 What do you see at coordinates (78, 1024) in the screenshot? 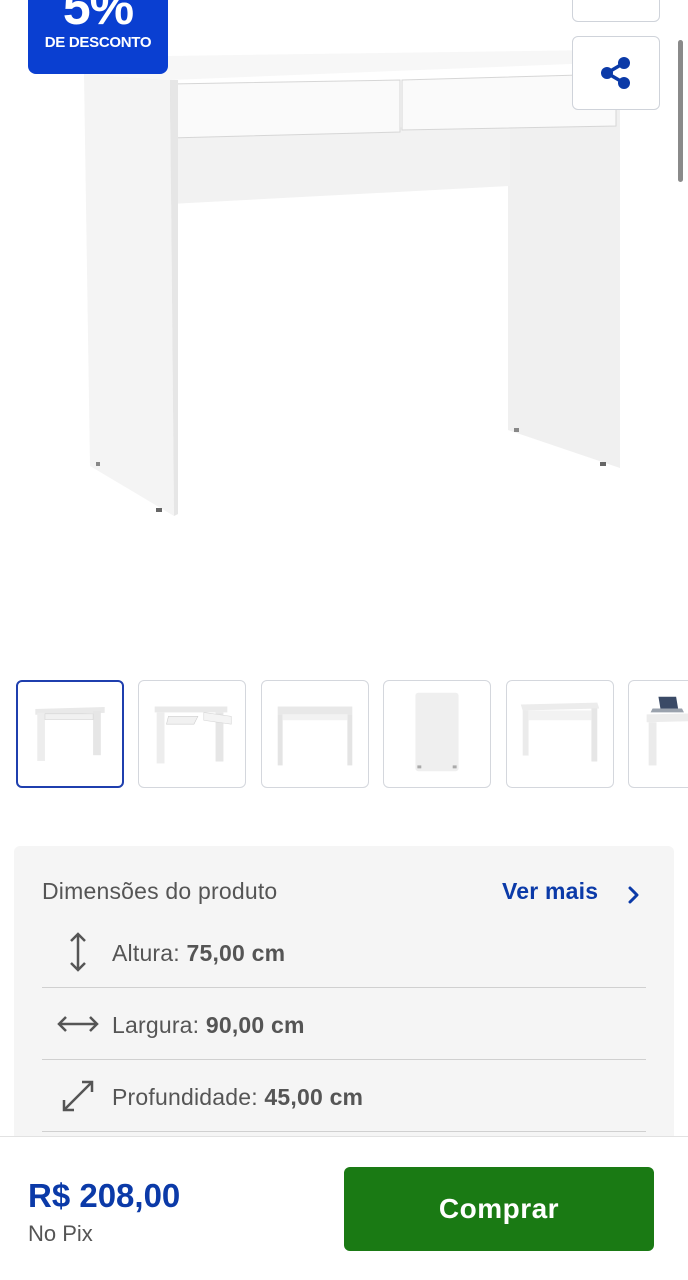
I see `horizontal-arrows-icon` at bounding box center [78, 1024].